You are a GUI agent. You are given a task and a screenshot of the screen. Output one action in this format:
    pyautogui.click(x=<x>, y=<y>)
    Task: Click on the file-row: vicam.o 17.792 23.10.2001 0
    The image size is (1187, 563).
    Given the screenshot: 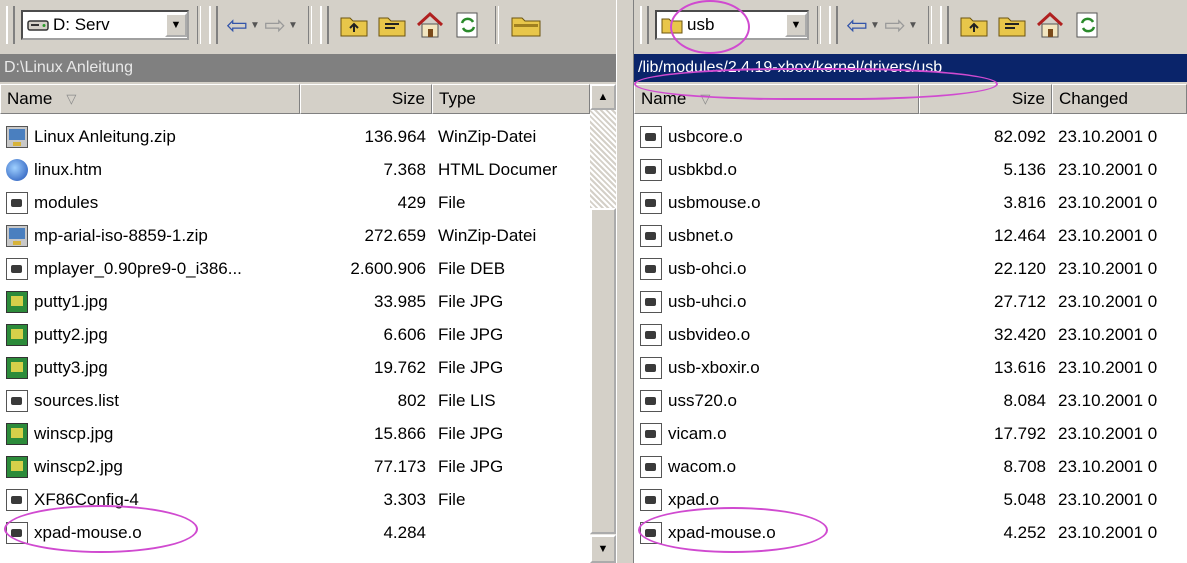 What is the action you would take?
    pyautogui.click(x=910, y=433)
    